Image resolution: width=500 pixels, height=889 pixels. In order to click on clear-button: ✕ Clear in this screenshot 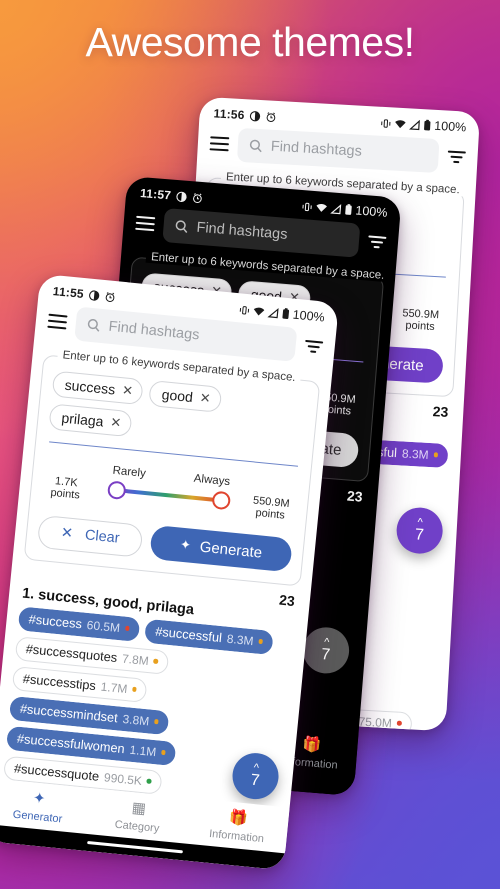, I will do `click(90, 536)`.